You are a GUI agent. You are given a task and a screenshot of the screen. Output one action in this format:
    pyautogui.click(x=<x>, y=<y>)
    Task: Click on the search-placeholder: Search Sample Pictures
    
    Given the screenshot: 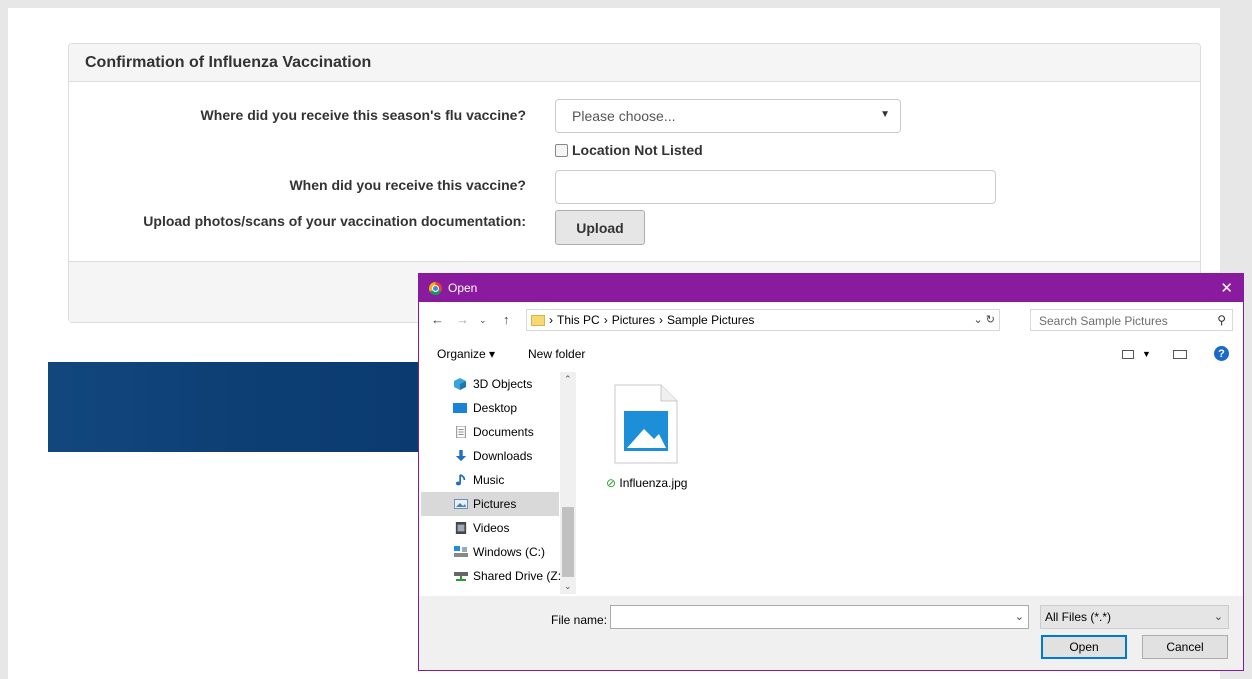 What is the action you would take?
    pyautogui.click(x=1103, y=321)
    